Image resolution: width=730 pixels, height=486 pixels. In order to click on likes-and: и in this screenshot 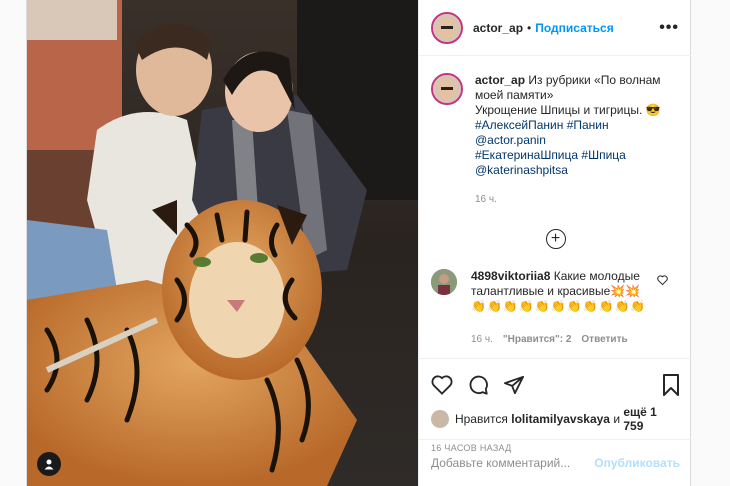, I will do `click(617, 419)`.